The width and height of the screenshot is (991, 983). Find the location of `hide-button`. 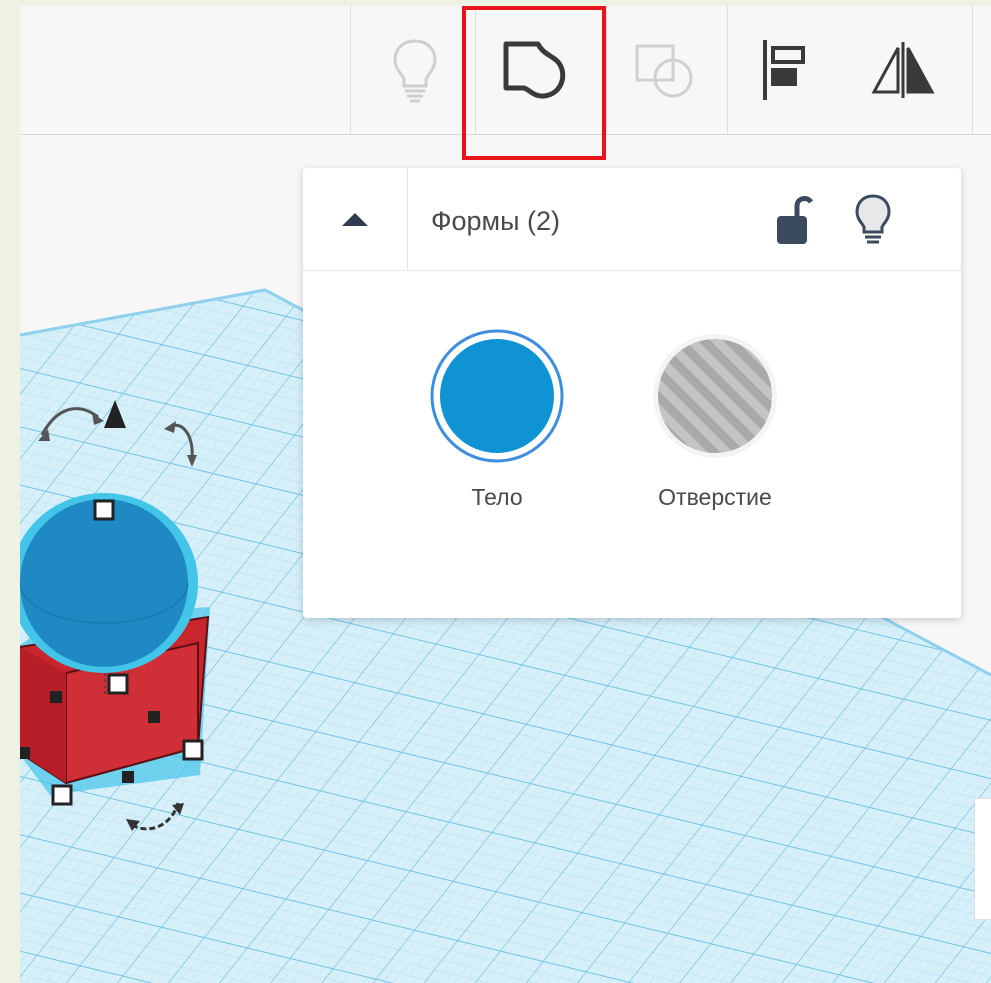

hide-button is located at coordinates (873, 220).